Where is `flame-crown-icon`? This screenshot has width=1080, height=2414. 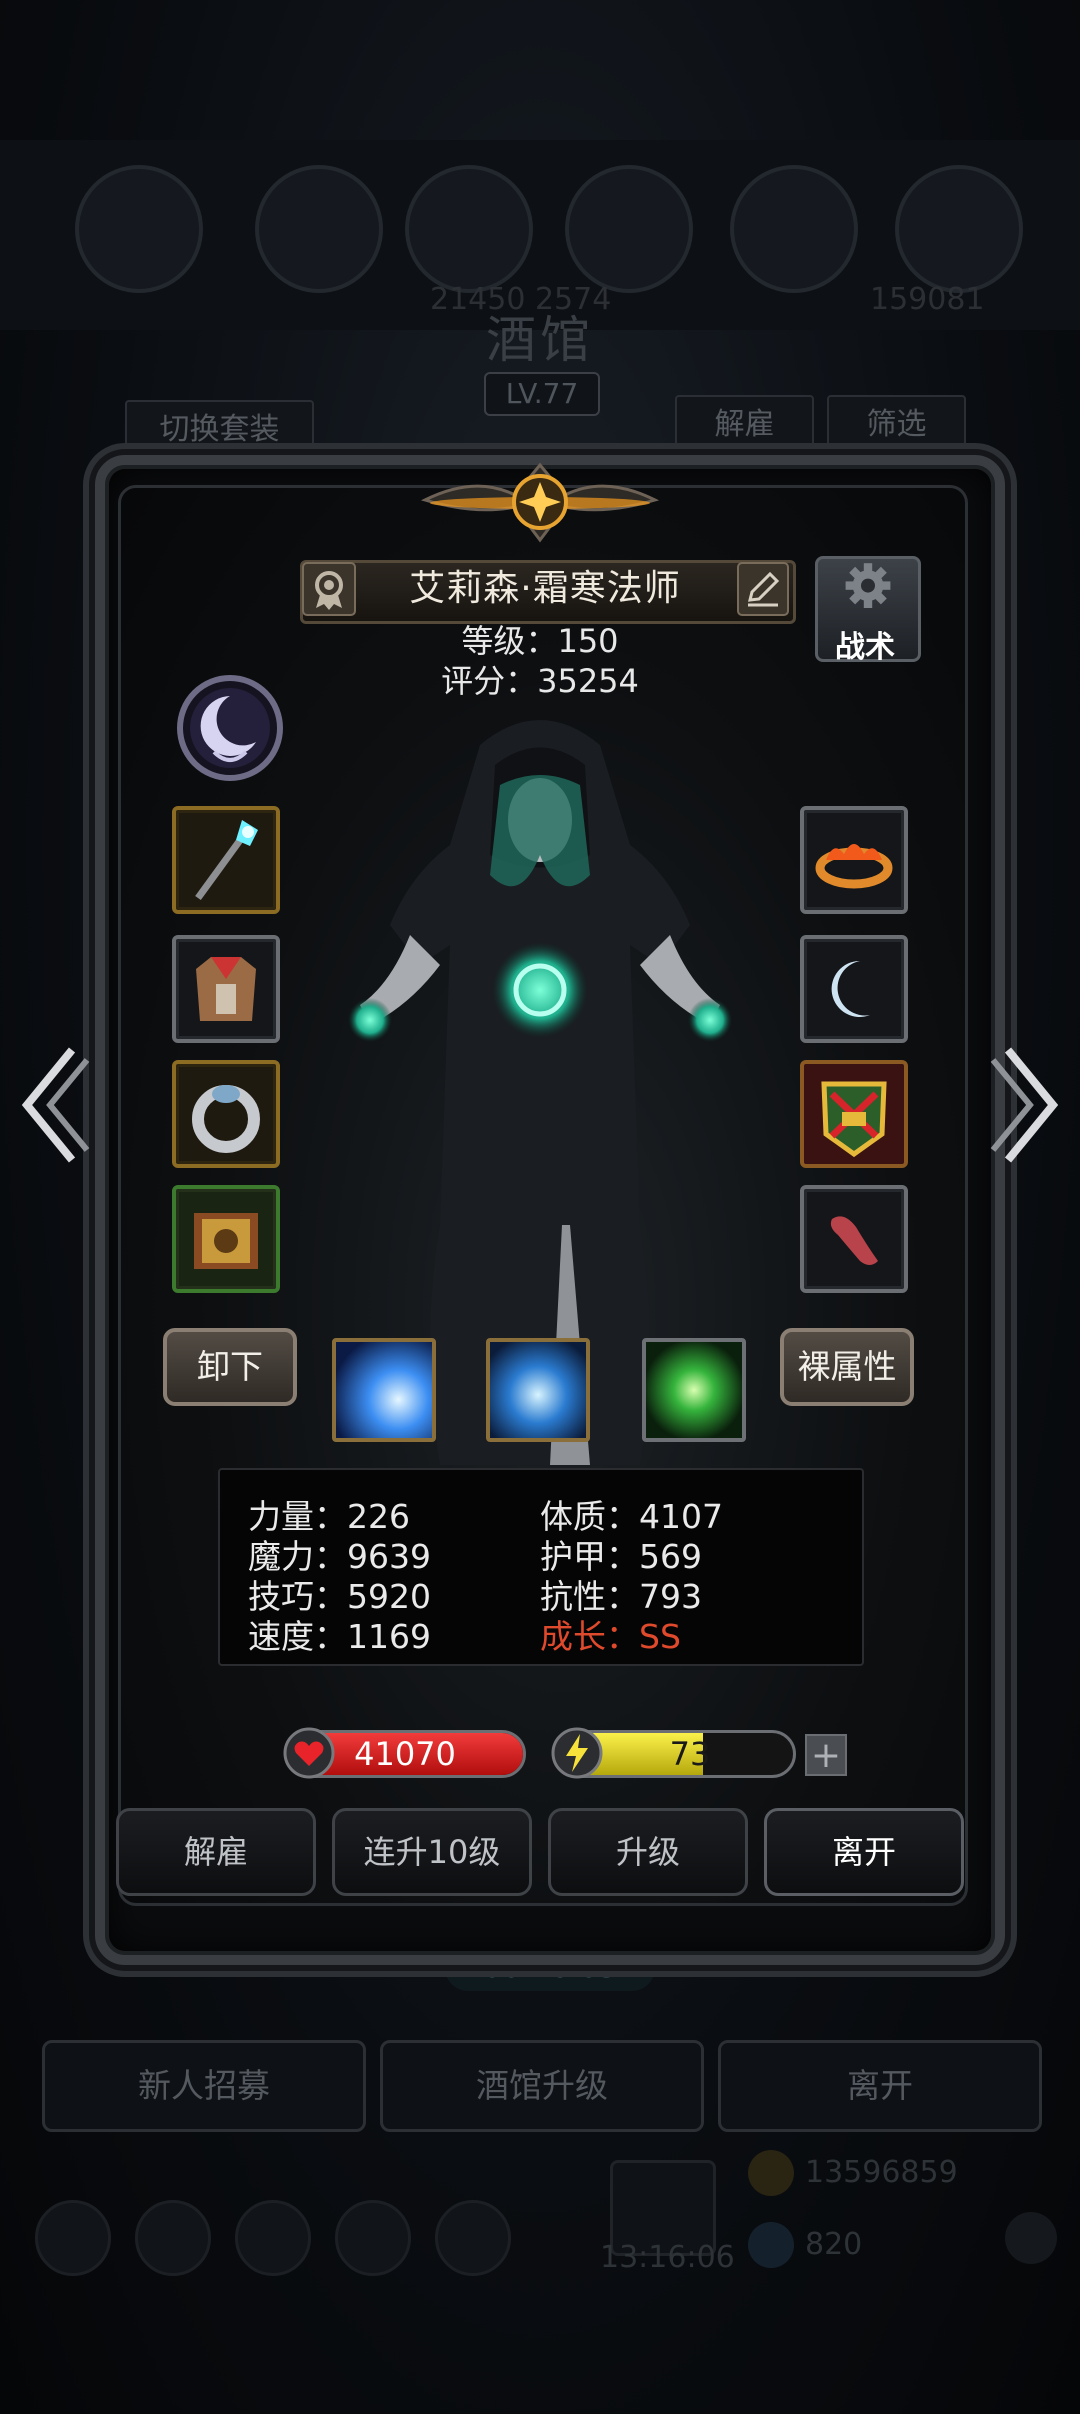 flame-crown-icon is located at coordinates (854, 866).